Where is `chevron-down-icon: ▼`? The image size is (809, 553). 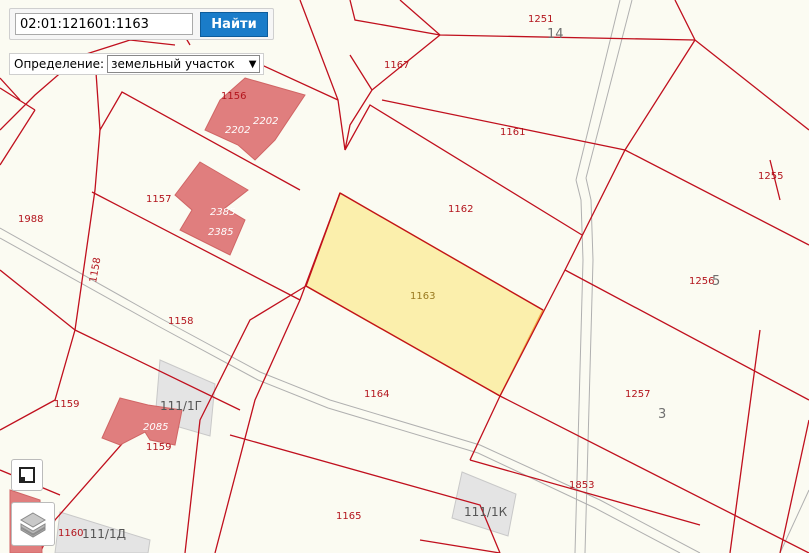
chevron-down-icon: ▼ is located at coordinates (252, 64).